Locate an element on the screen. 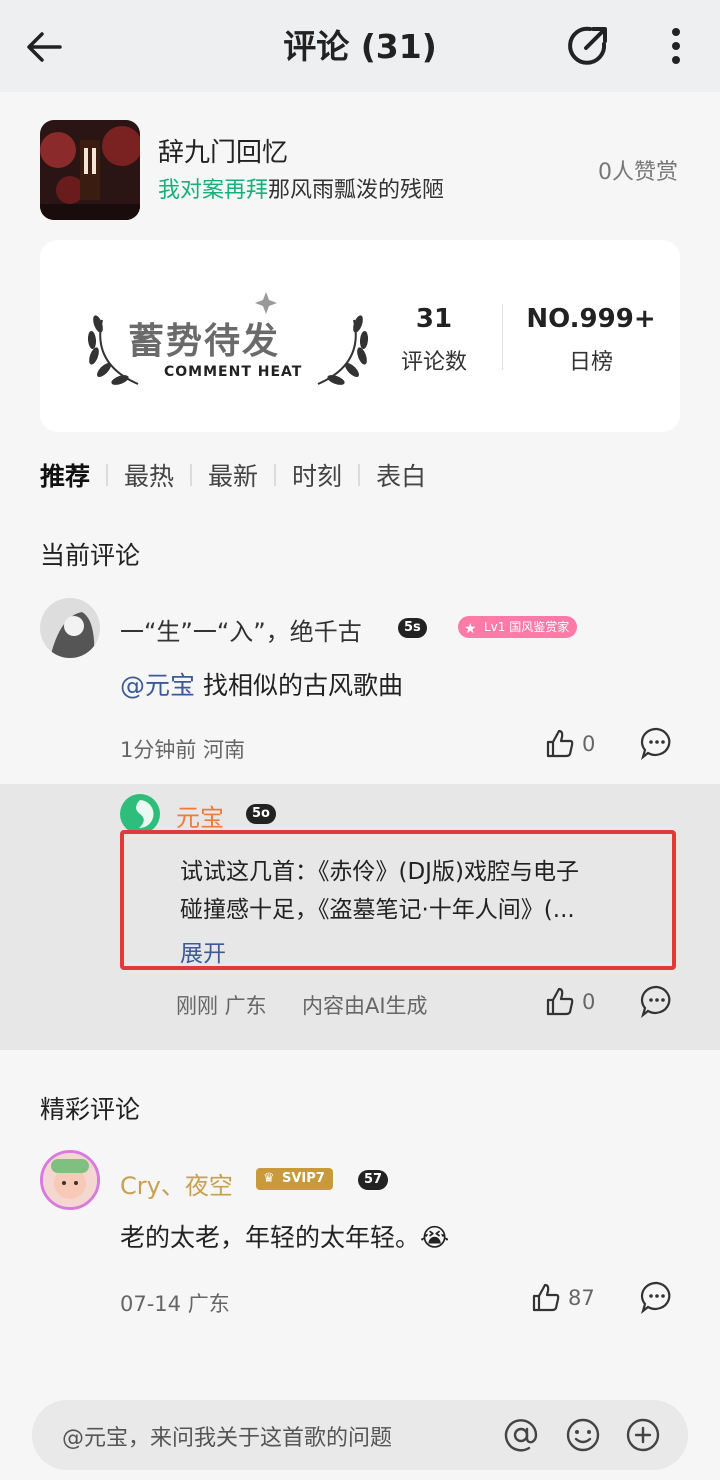  comment-username: Cry、夜空 is located at coordinates (176, 1183).